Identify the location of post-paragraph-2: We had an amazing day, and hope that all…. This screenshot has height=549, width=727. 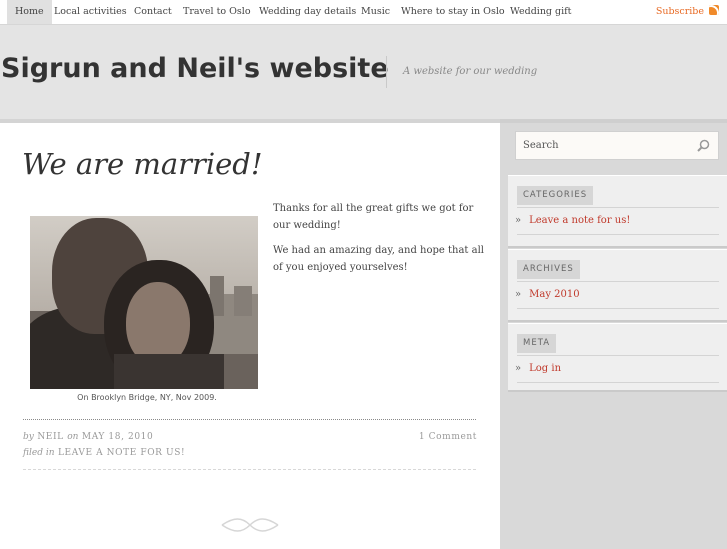
(378, 259).